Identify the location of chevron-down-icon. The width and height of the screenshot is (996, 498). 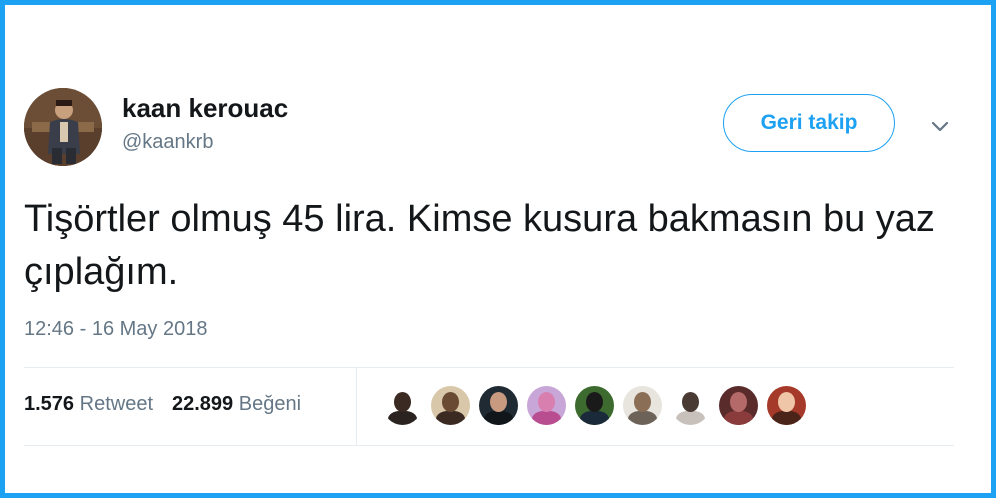
(940, 126).